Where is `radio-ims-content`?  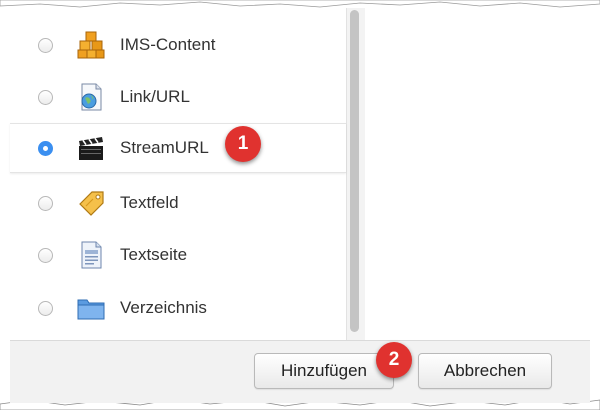
radio-ims-content is located at coordinates (45, 45).